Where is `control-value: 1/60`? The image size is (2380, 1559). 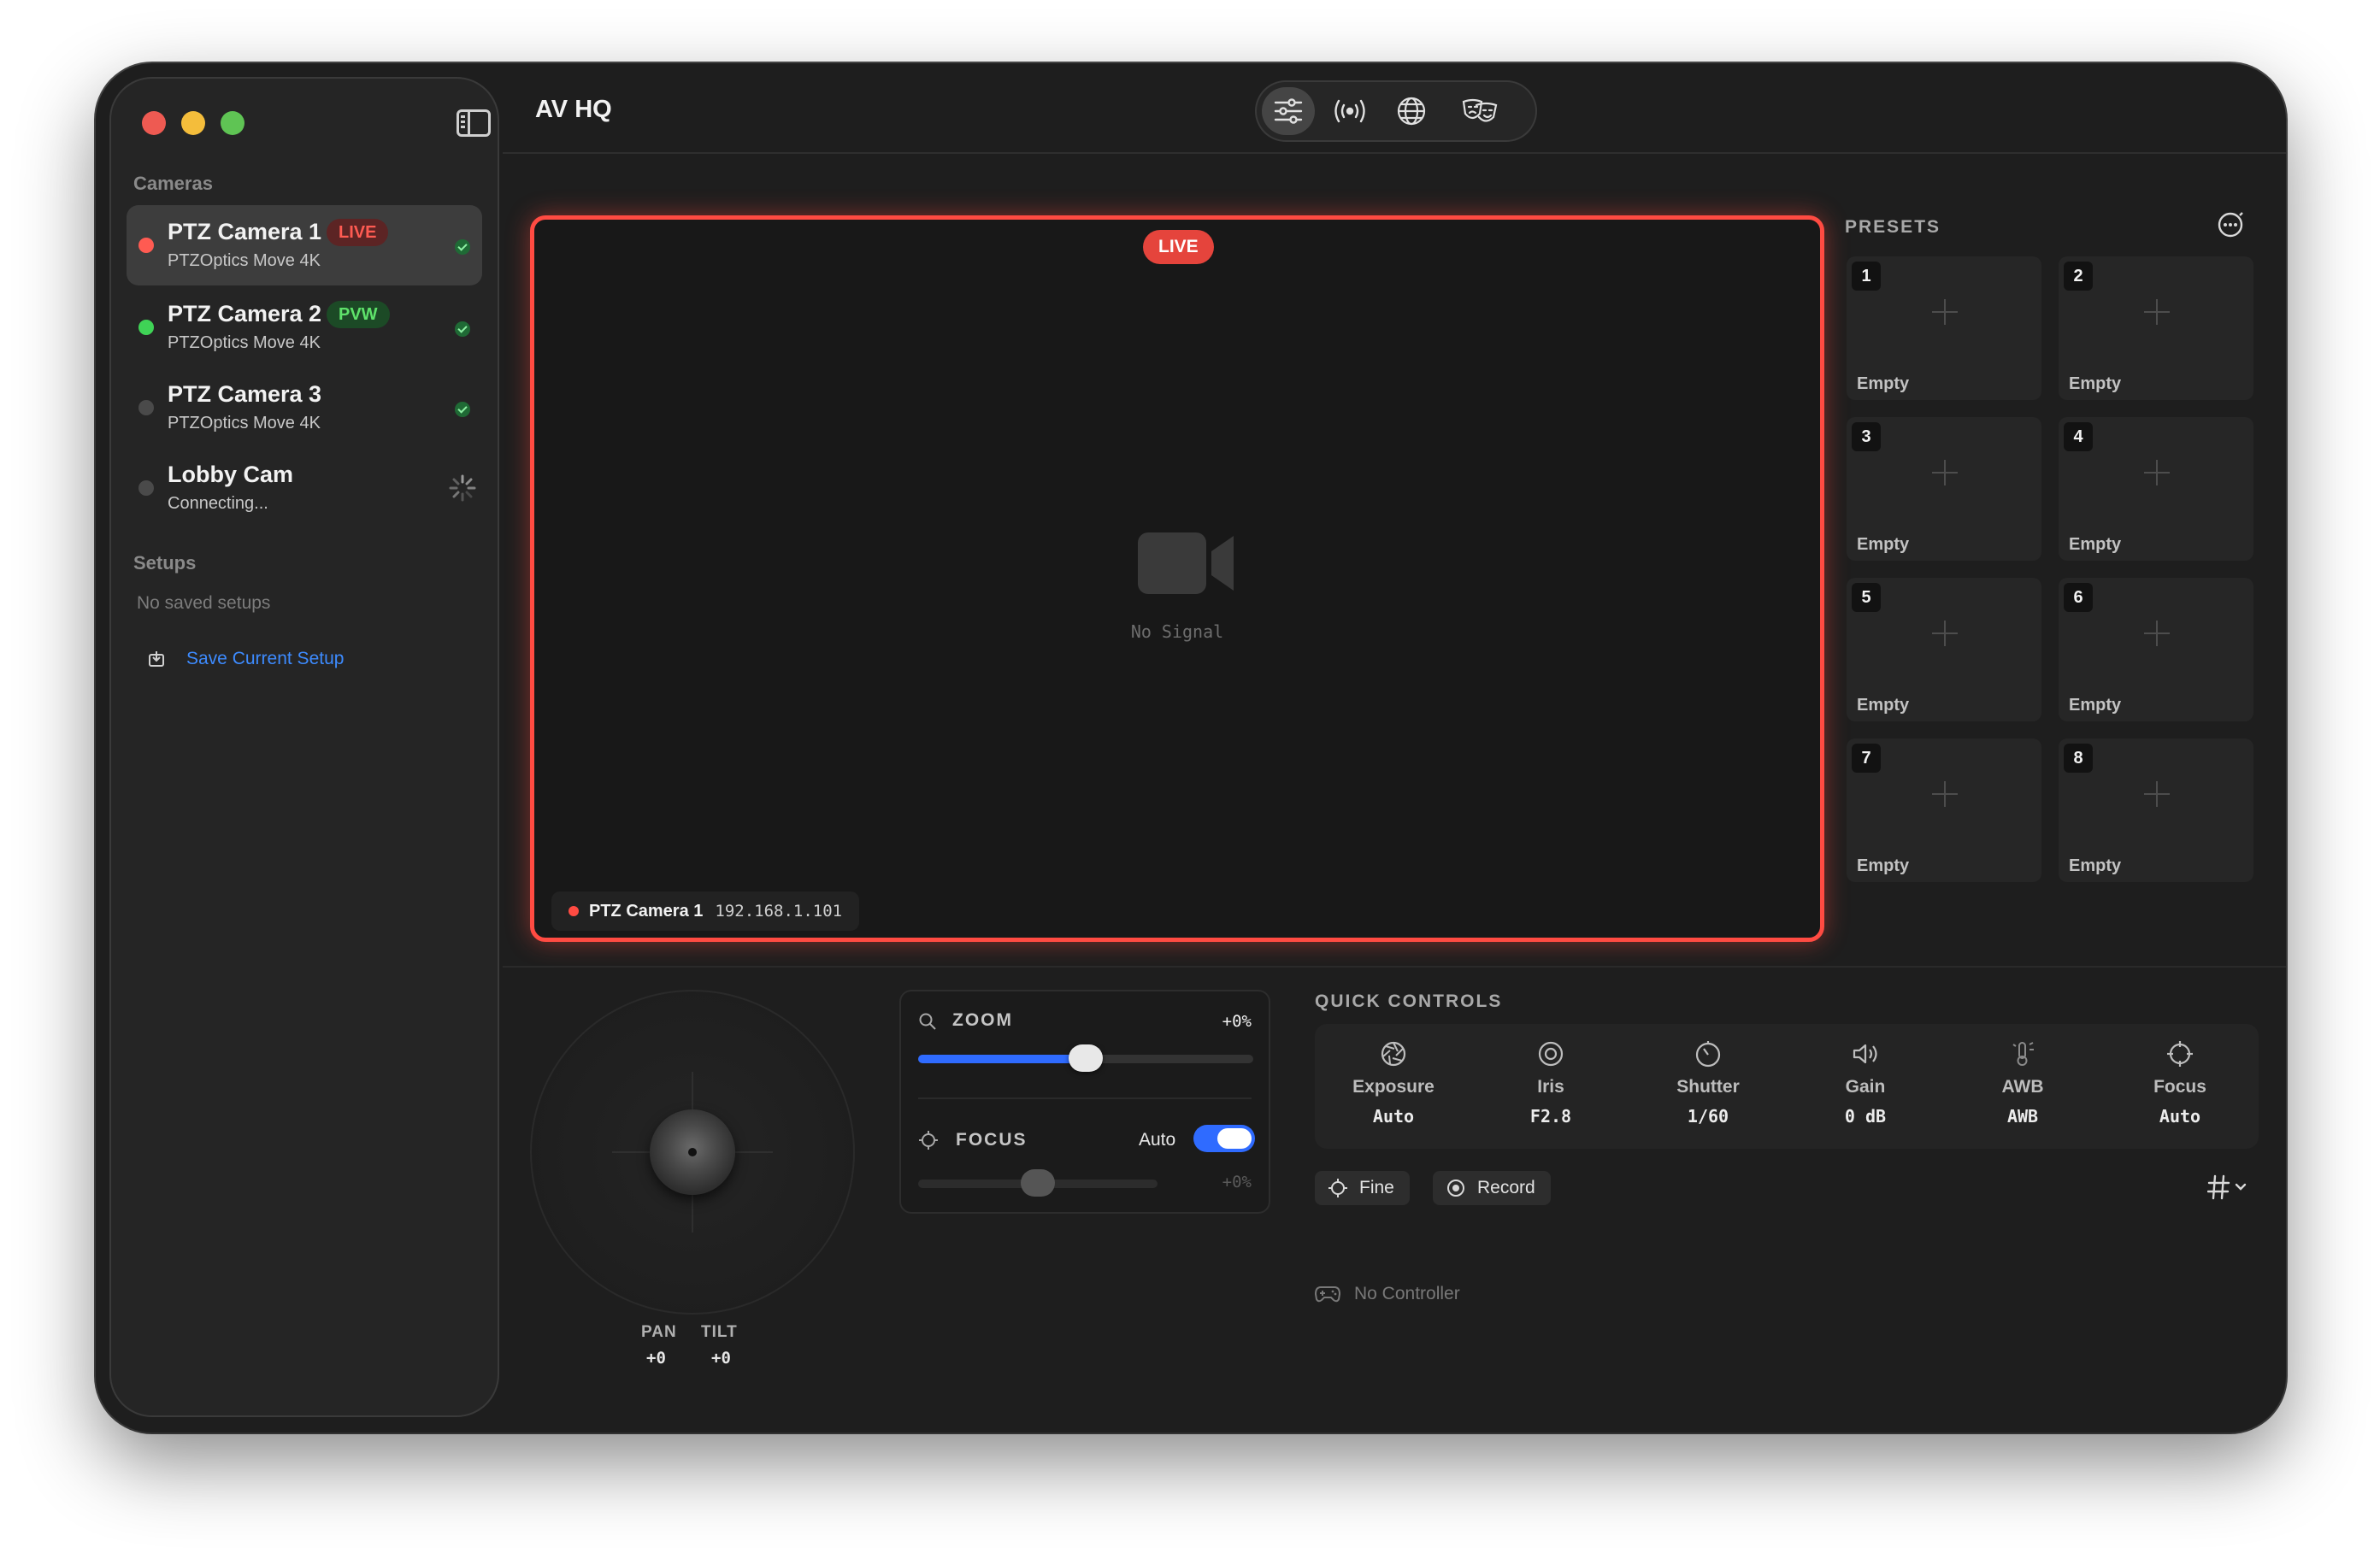
control-value: 1/60 is located at coordinates (1708, 1116).